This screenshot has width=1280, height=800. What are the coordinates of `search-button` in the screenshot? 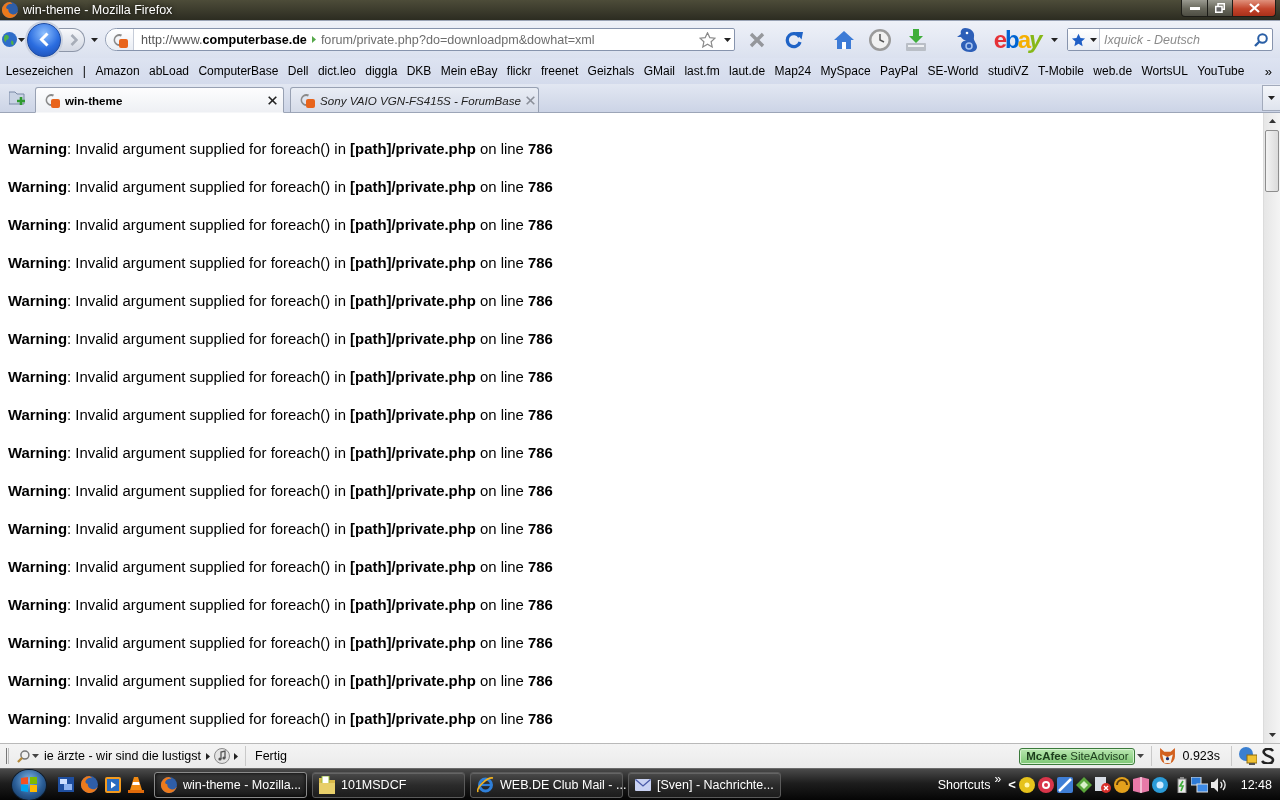 It's located at (28, 756).